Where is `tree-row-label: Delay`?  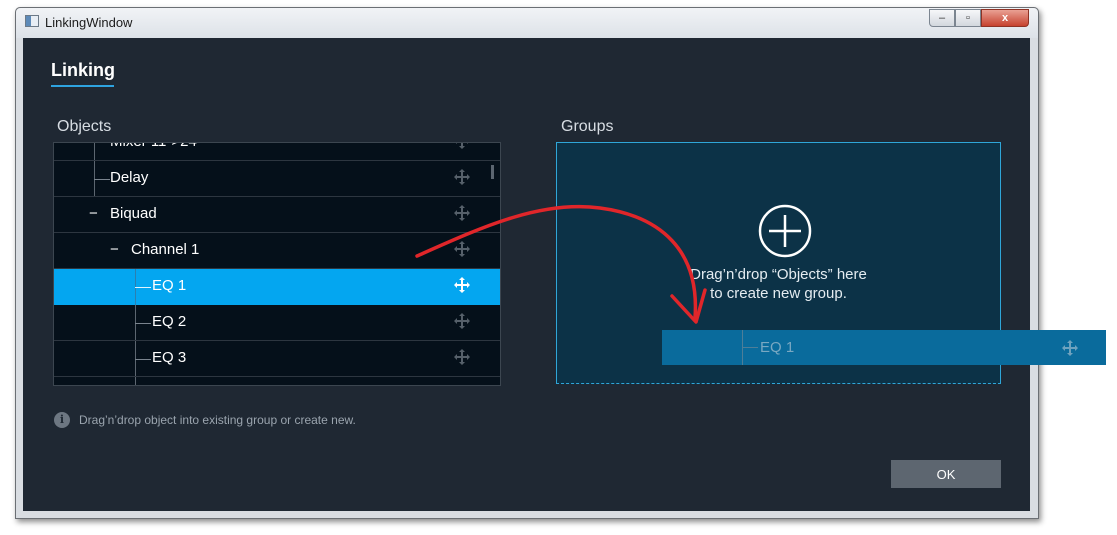
tree-row-label: Delay is located at coordinates (129, 177).